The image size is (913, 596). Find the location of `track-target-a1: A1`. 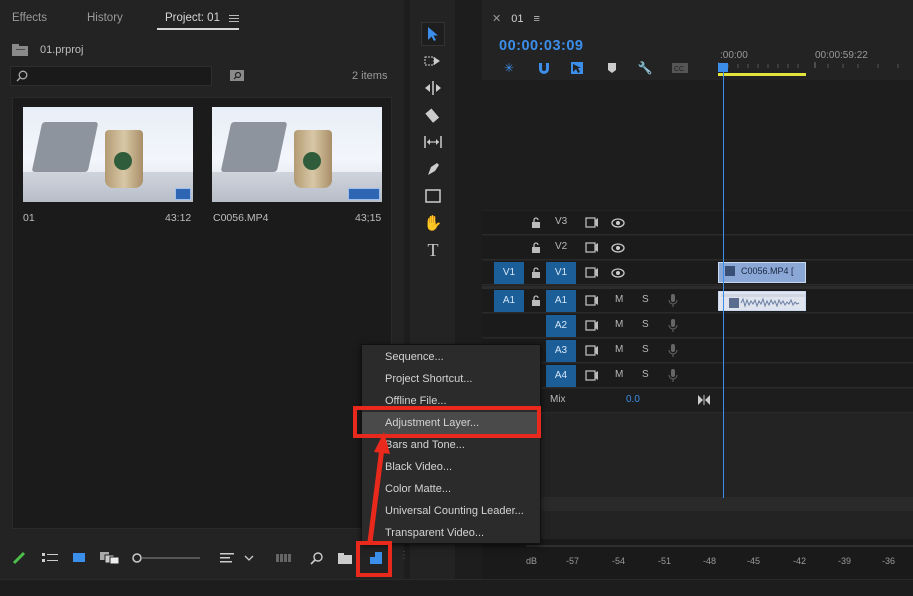

track-target-a1: A1 is located at coordinates (561, 301).